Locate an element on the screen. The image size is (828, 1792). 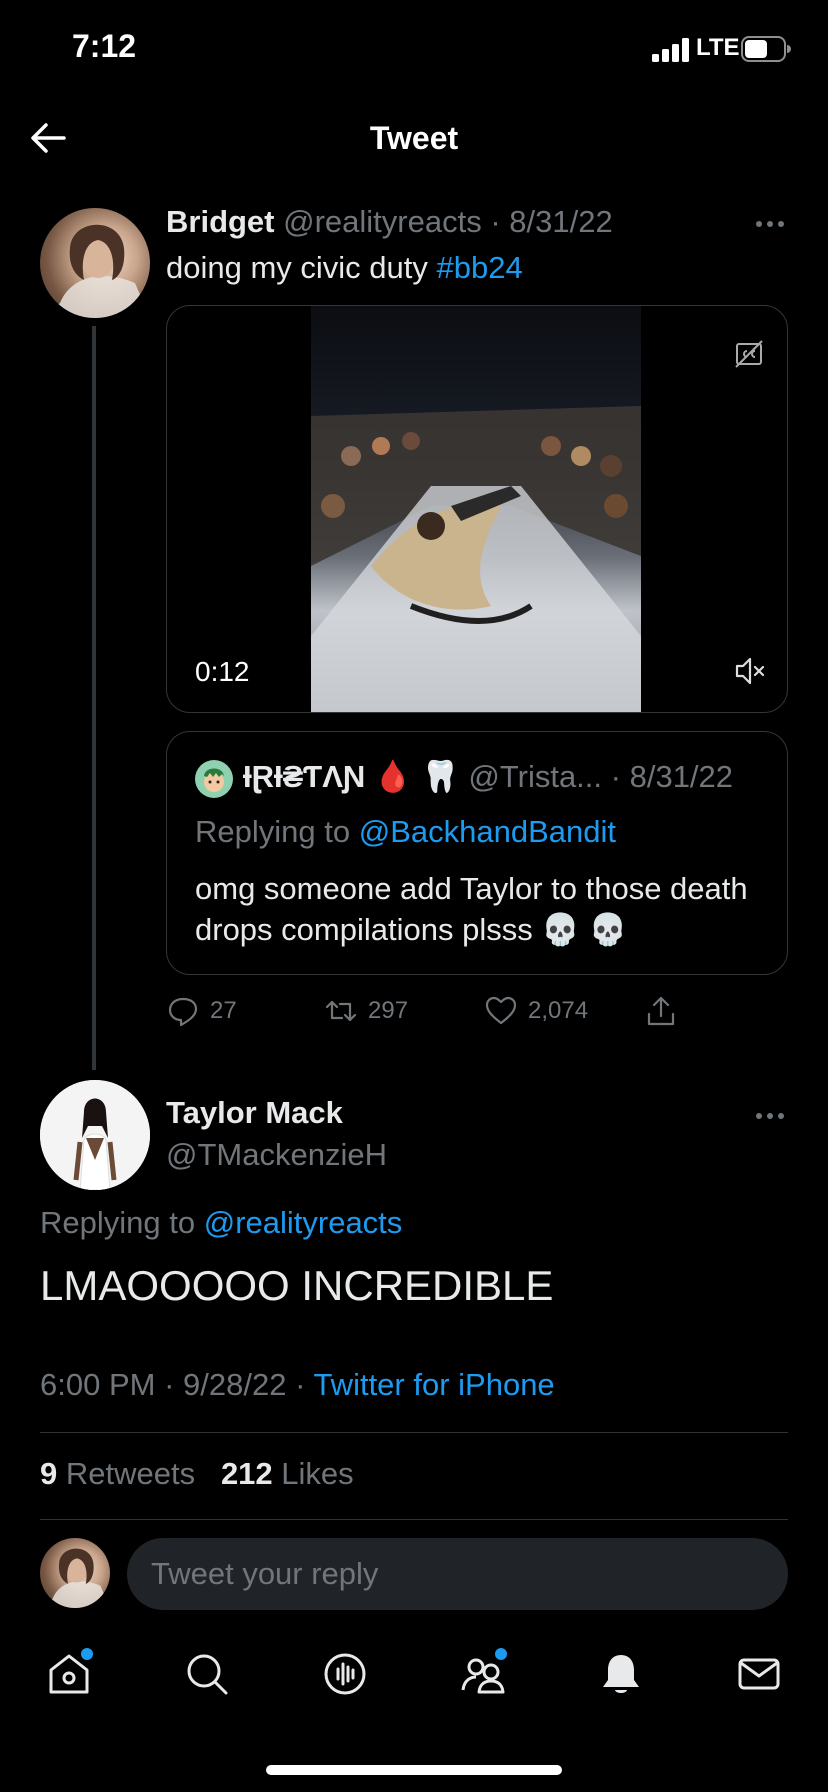
author-handle: @TMackenzieH is located at coordinates (276, 1155).